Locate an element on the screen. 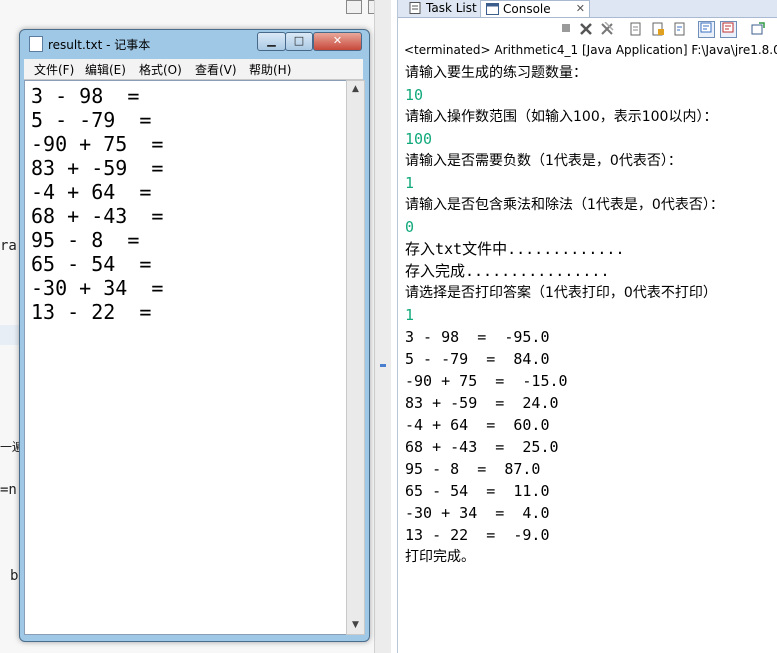 Image resolution: width=777 pixels, height=653 pixels. scroll-lock-icon is located at coordinates (658, 30).